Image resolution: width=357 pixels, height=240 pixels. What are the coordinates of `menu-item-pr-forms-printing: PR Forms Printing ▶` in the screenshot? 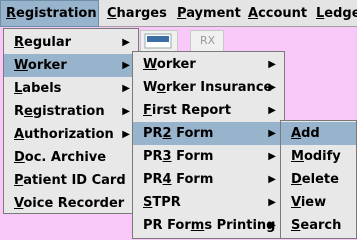 It's located at (208, 225).